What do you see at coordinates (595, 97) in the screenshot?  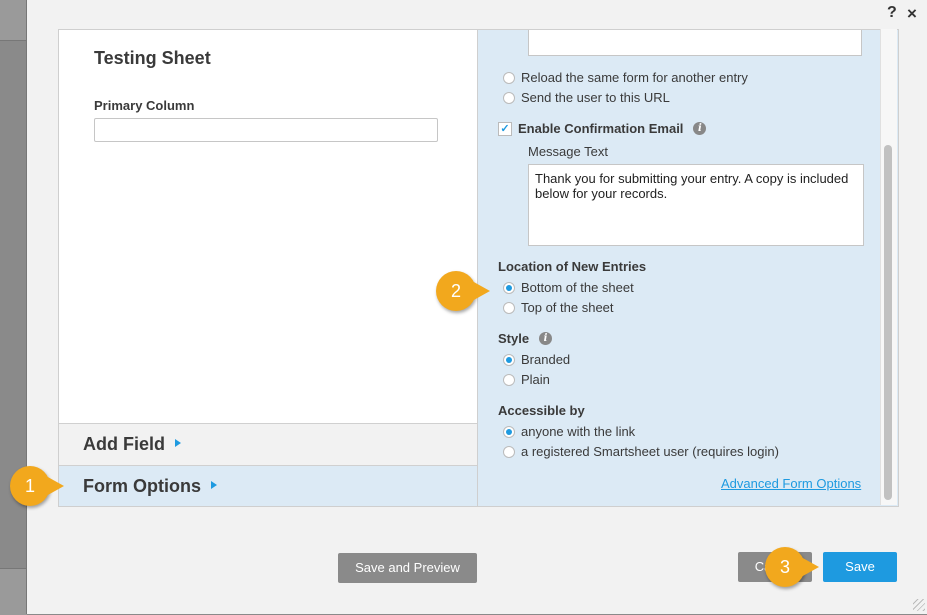 I see `radio-label: Send the user to this URL` at bounding box center [595, 97].